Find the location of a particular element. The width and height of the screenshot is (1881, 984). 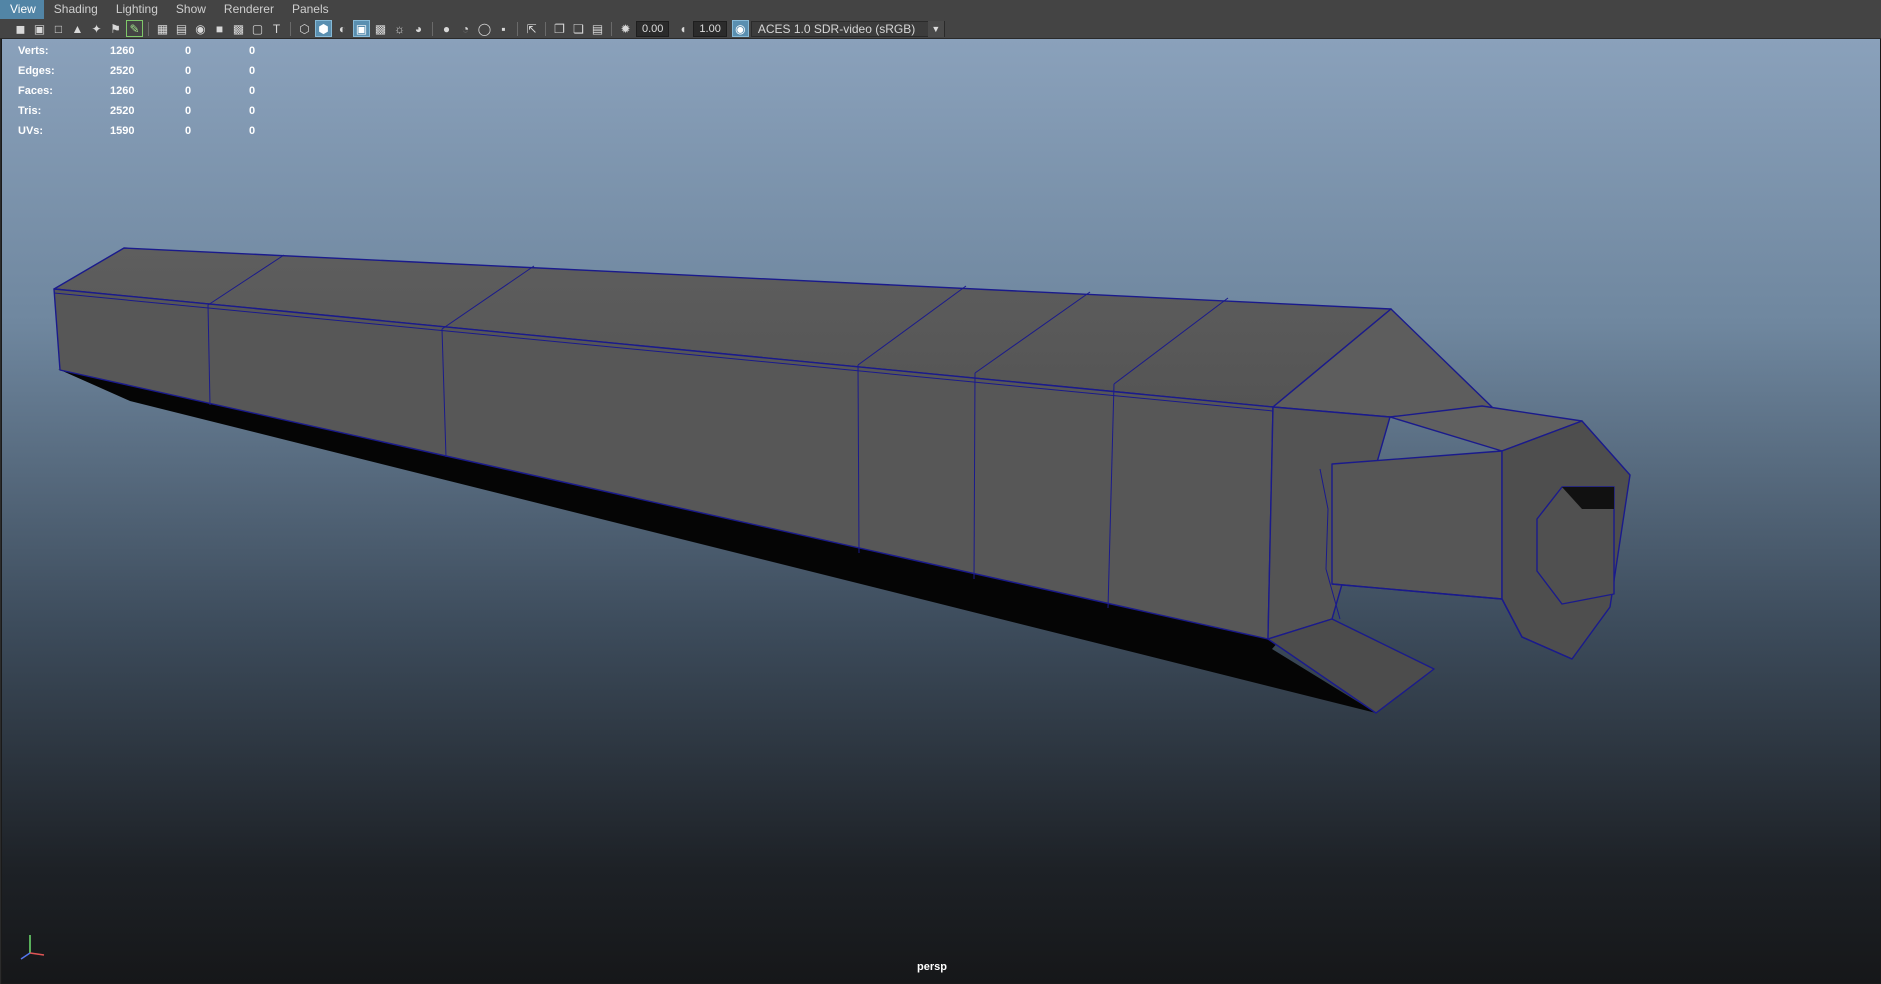

menu-panels: Panels is located at coordinates (309, 9).